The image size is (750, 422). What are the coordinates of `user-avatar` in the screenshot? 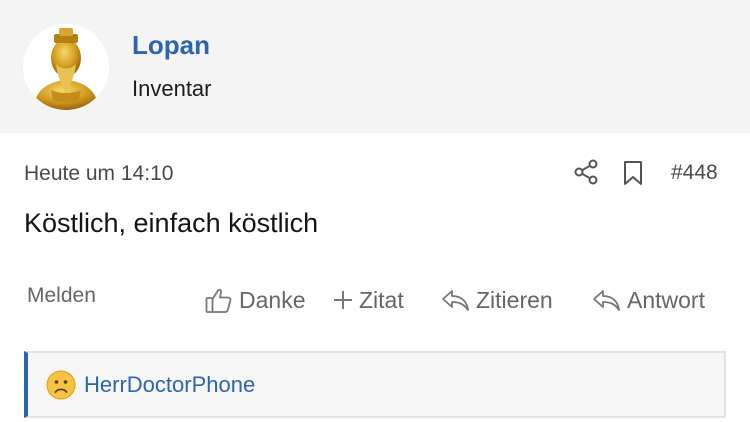 It's located at (66, 67).